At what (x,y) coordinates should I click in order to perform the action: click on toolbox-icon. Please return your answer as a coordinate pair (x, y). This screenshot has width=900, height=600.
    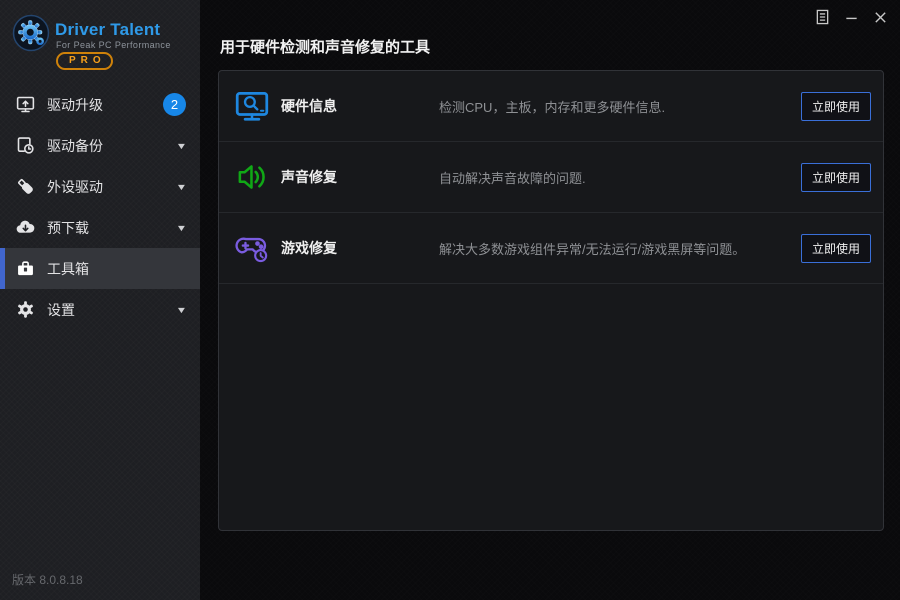
    Looking at the image, I should click on (25, 269).